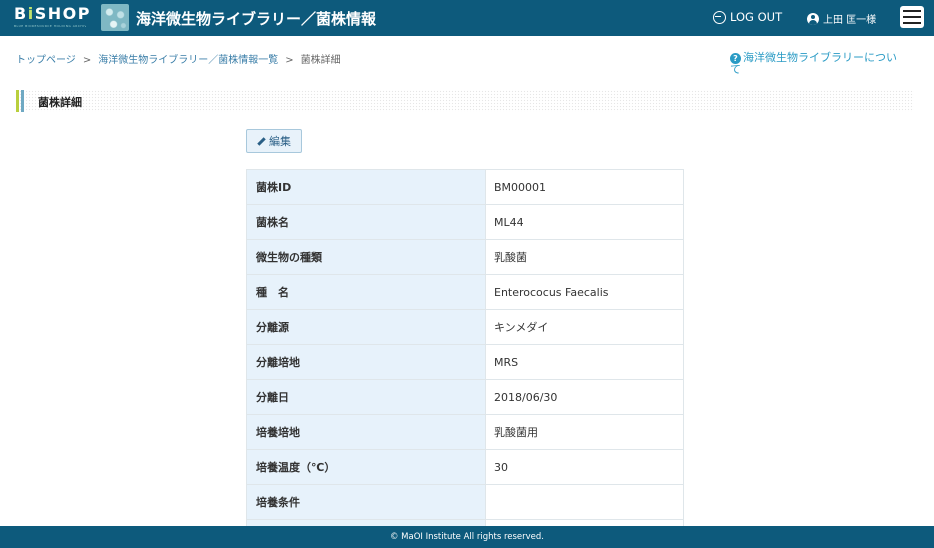 The width and height of the screenshot is (934, 548). Describe the element at coordinates (719, 17) in the screenshot. I see `logout-icon` at that location.